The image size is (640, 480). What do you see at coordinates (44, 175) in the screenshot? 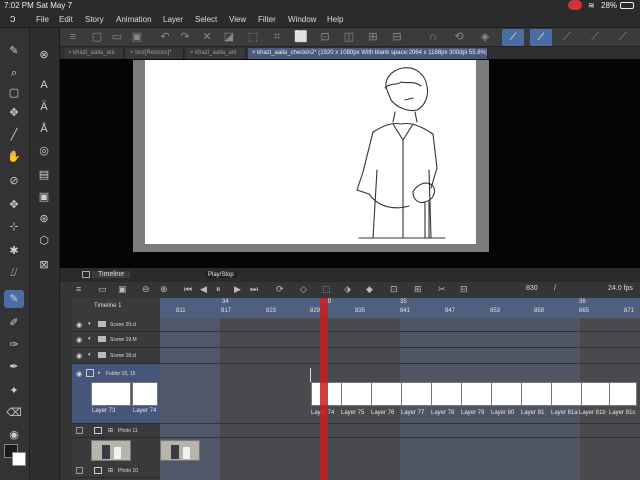
I see `frame-tool-icon: ▤` at bounding box center [44, 175].